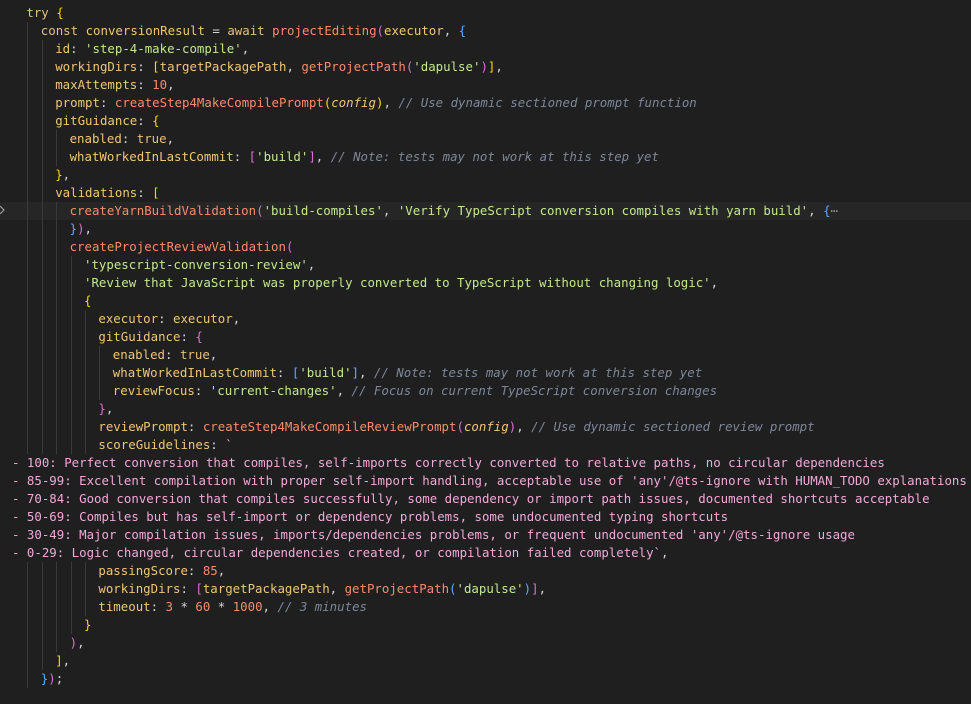  What do you see at coordinates (194, 372) in the screenshot?
I see `code-token: whatWorkedInLastCommit` at bounding box center [194, 372].